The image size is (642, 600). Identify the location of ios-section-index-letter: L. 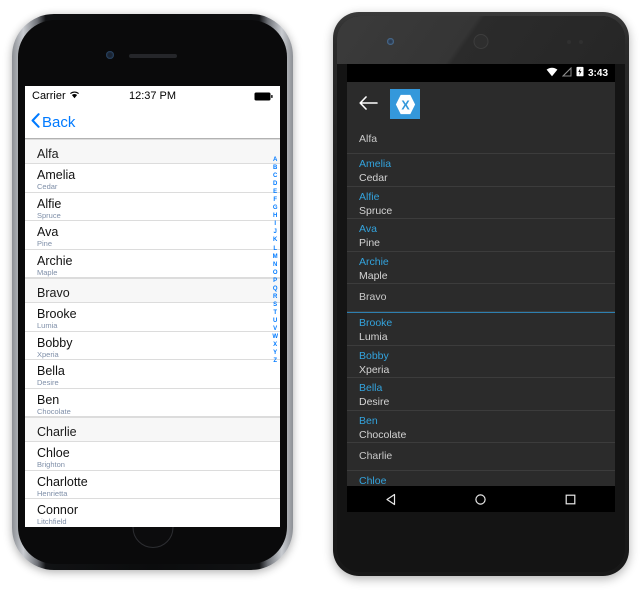
(275, 249).